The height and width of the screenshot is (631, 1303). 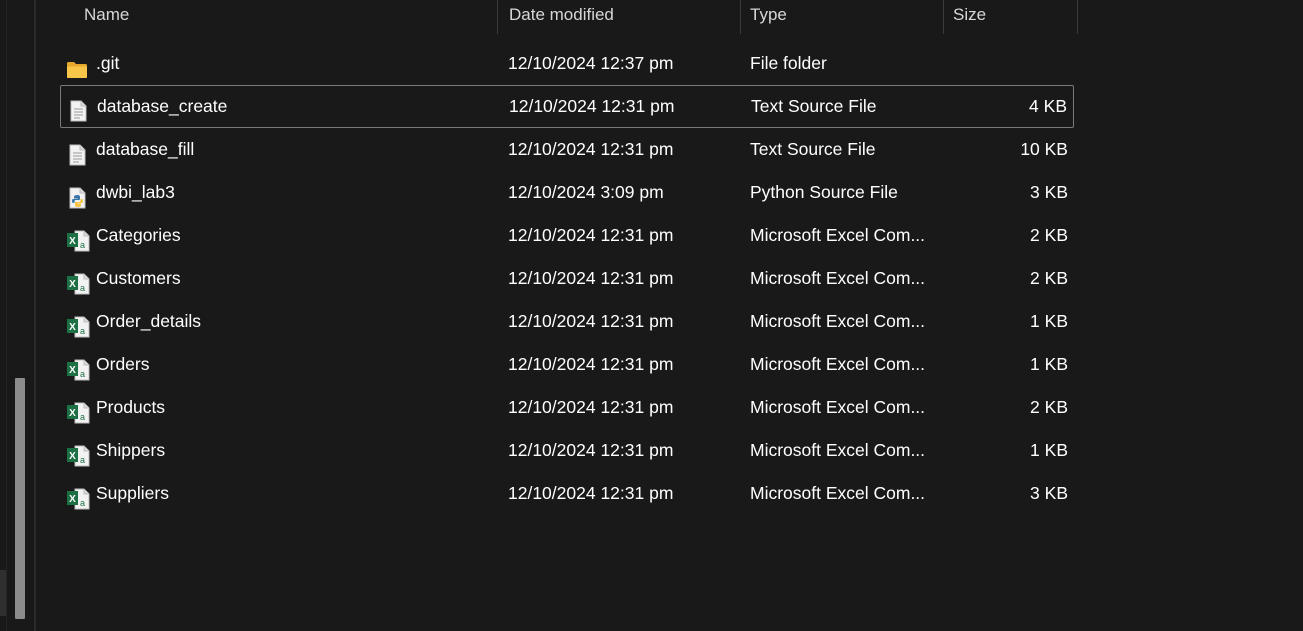 I want to click on pane-divider, so click(x=35, y=315).